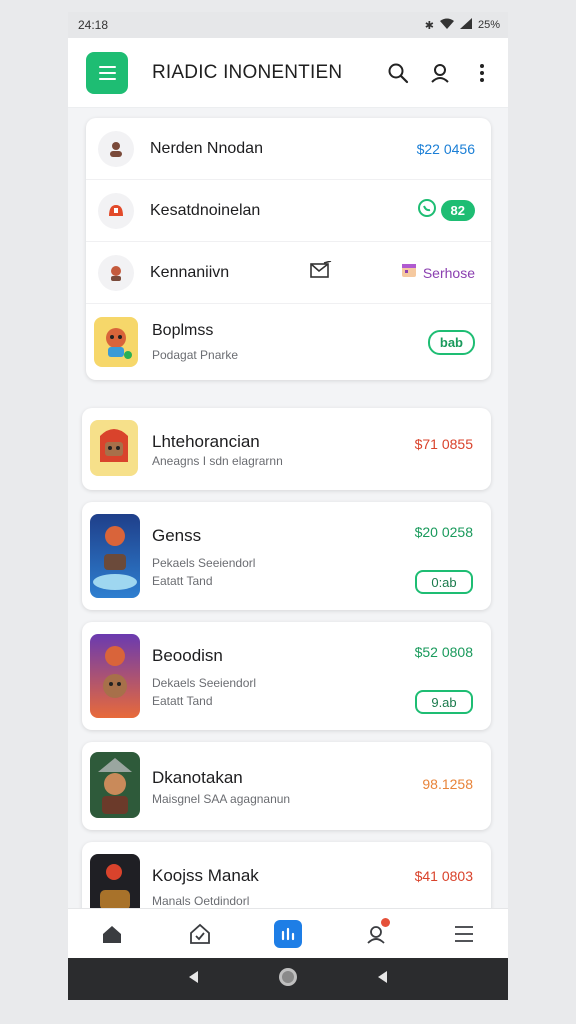 The image size is (576, 1024). What do you see at coordinates (447, 784) in the screenshot?
I see `card-price: 98.1258` at bounding box center [447, 784].